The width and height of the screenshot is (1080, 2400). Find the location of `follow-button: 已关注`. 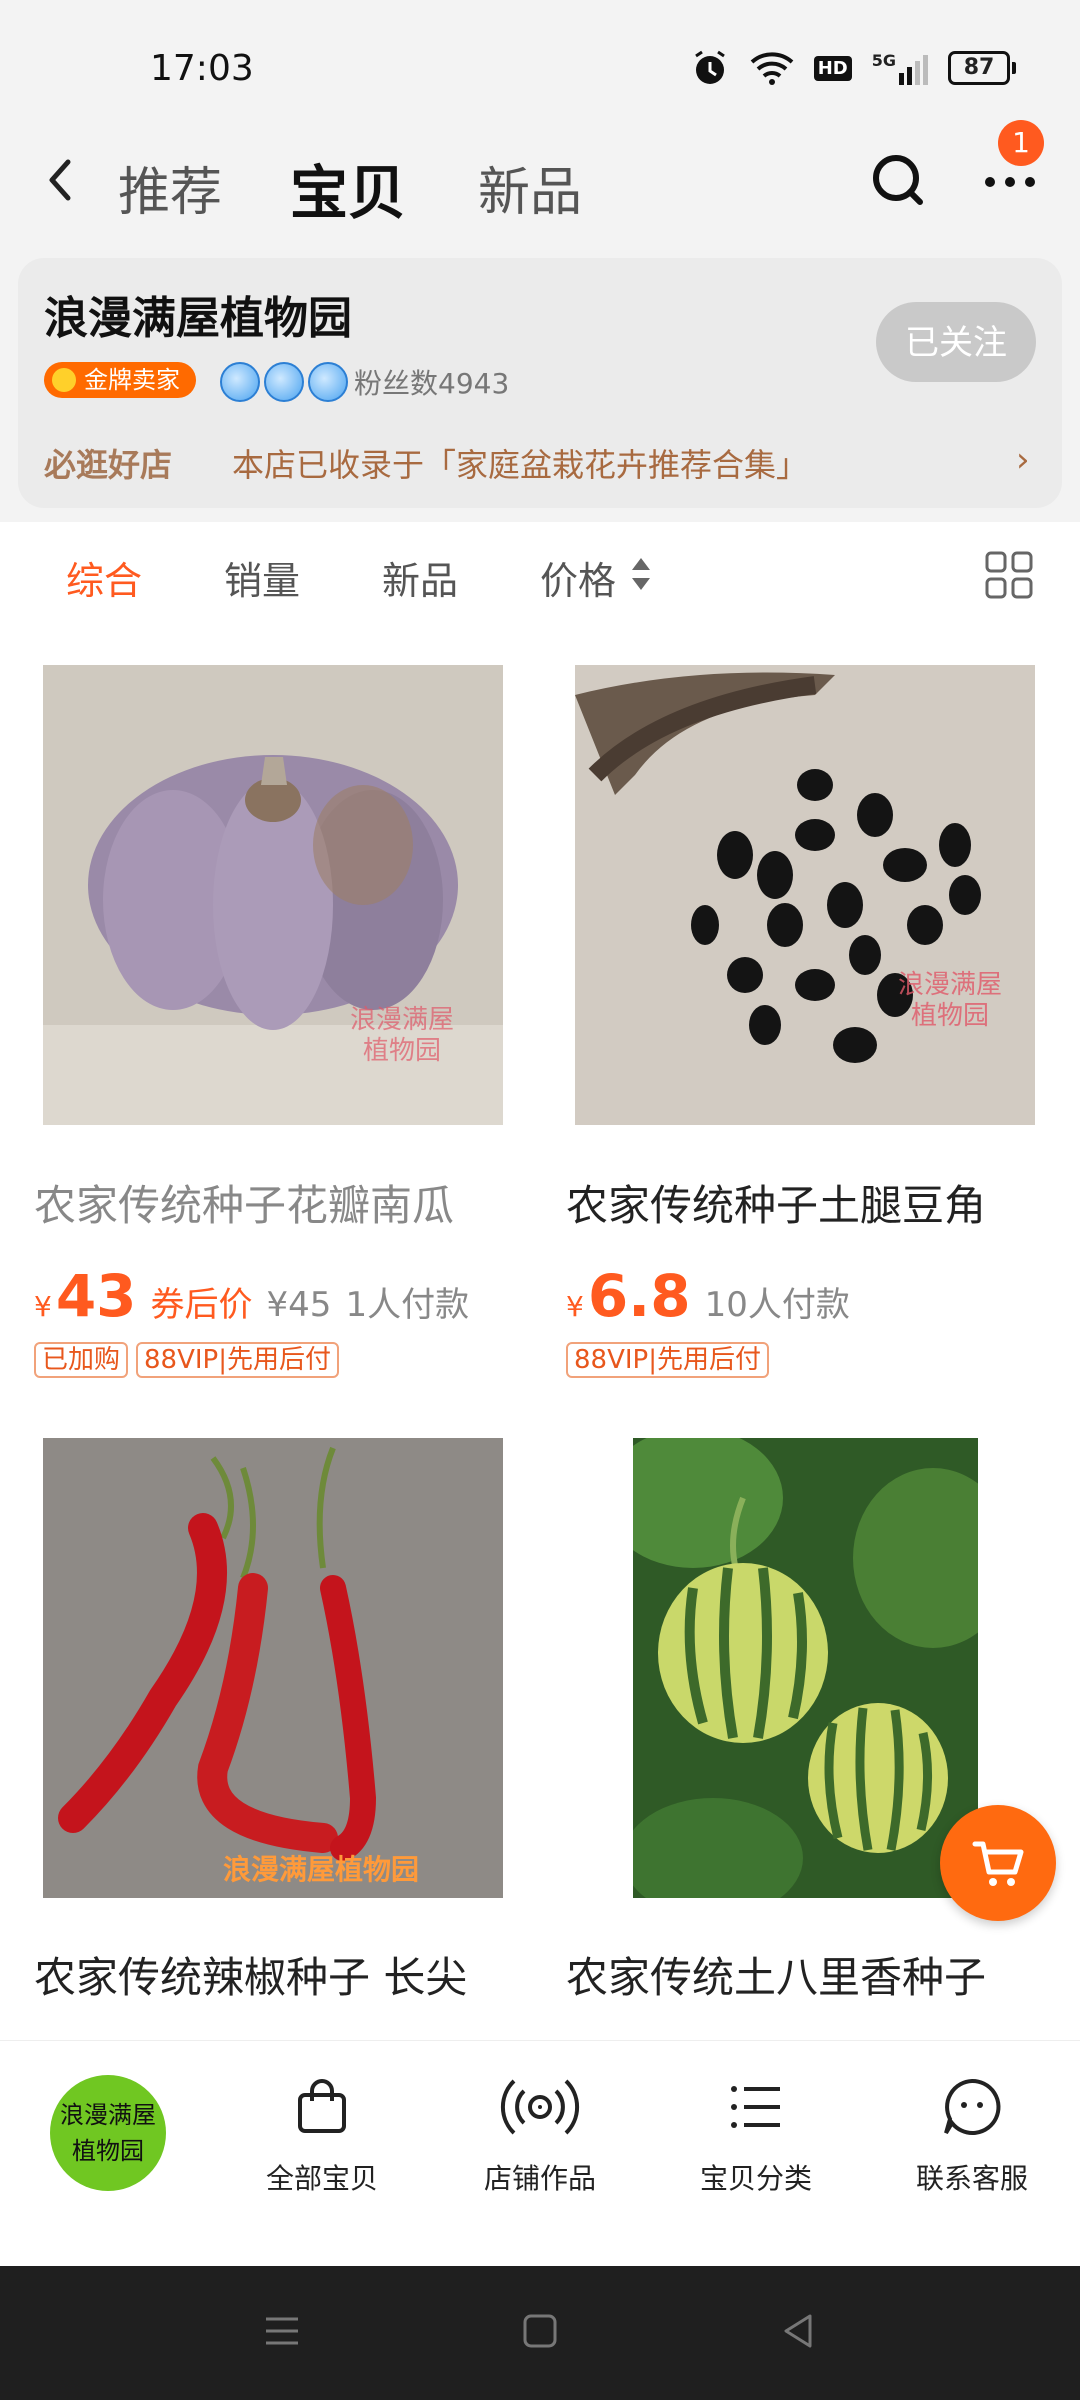

follow-button: 已关注 is located at coordinates (956, 342).